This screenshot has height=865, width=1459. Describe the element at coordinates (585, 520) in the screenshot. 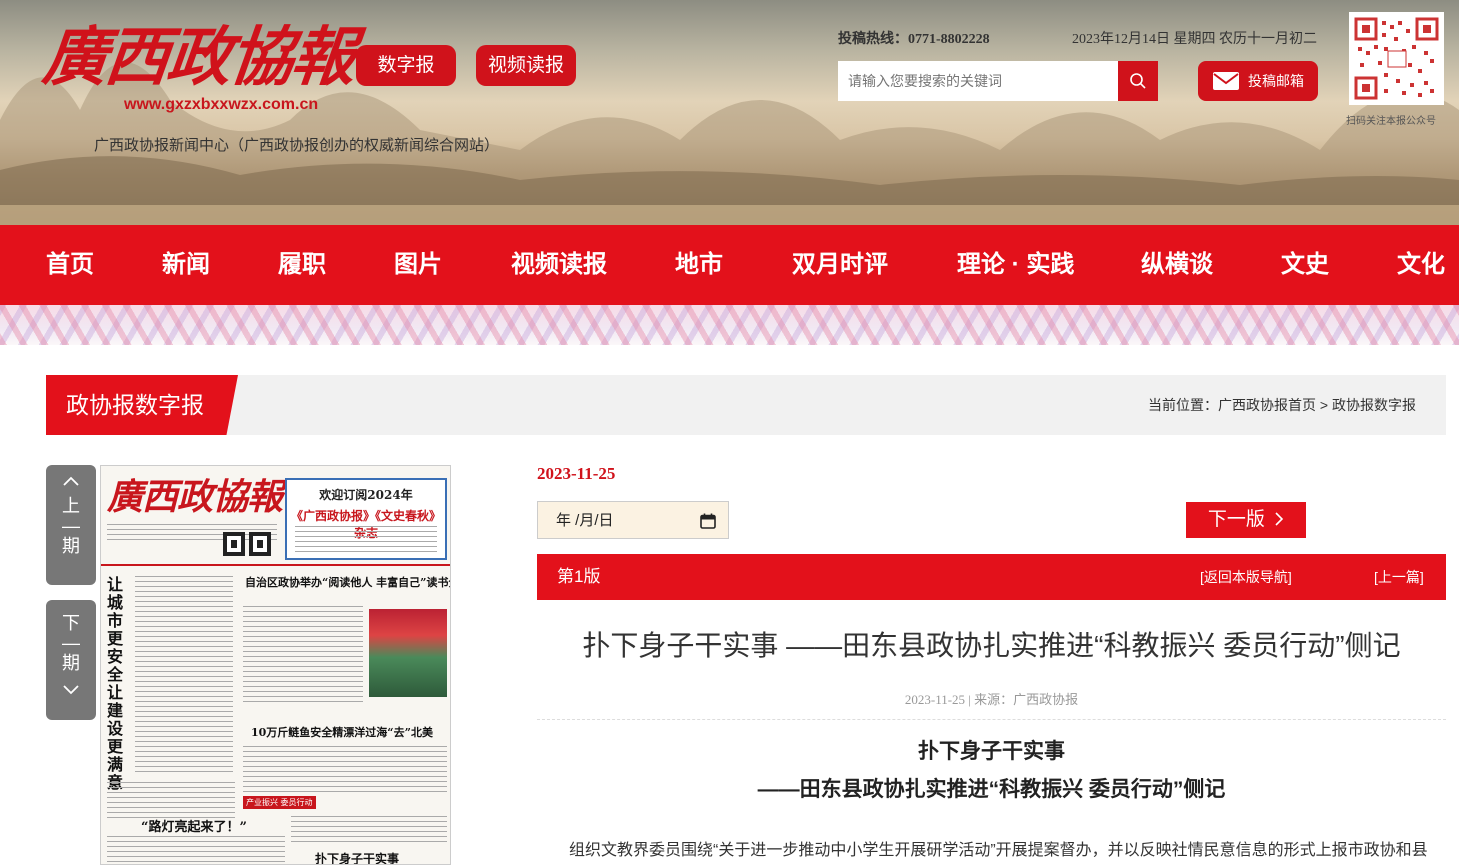

I see `date-picker-value: 年 /月/日` at that location.